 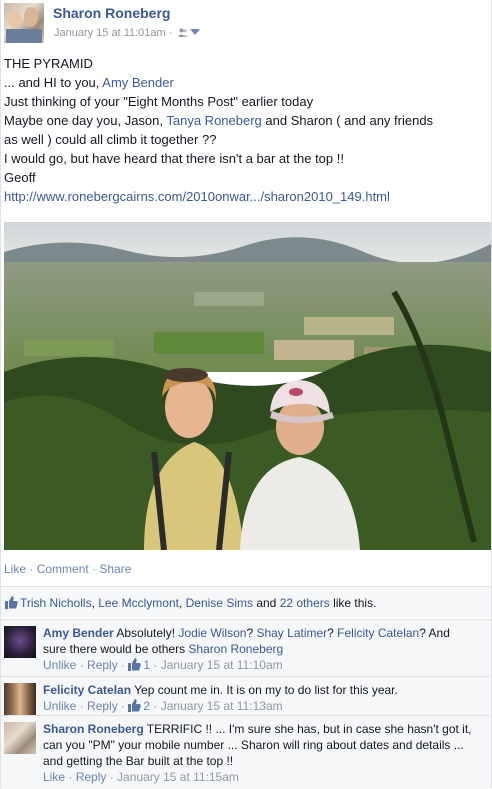 I want to click on commenter-name: Amy Bender, so click(x=78, y=633).